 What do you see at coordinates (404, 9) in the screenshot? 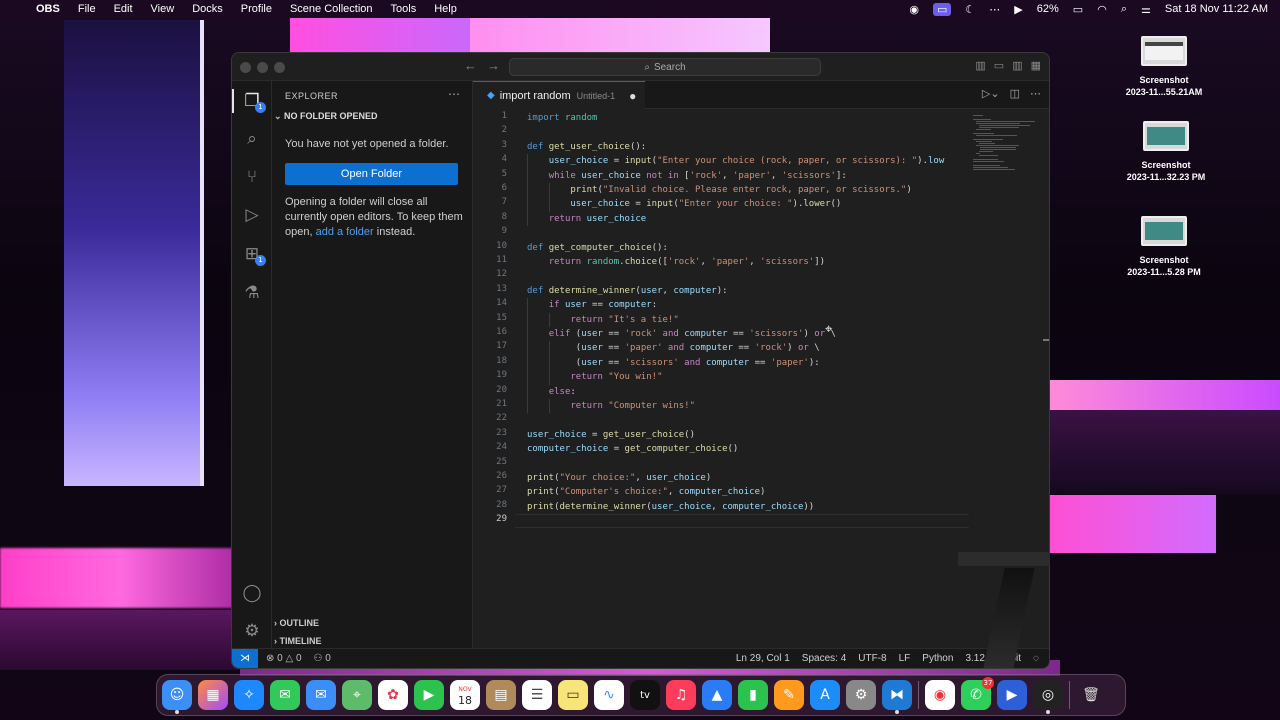
I see `menu-tools: Tools` at bounding box center [404, 9].